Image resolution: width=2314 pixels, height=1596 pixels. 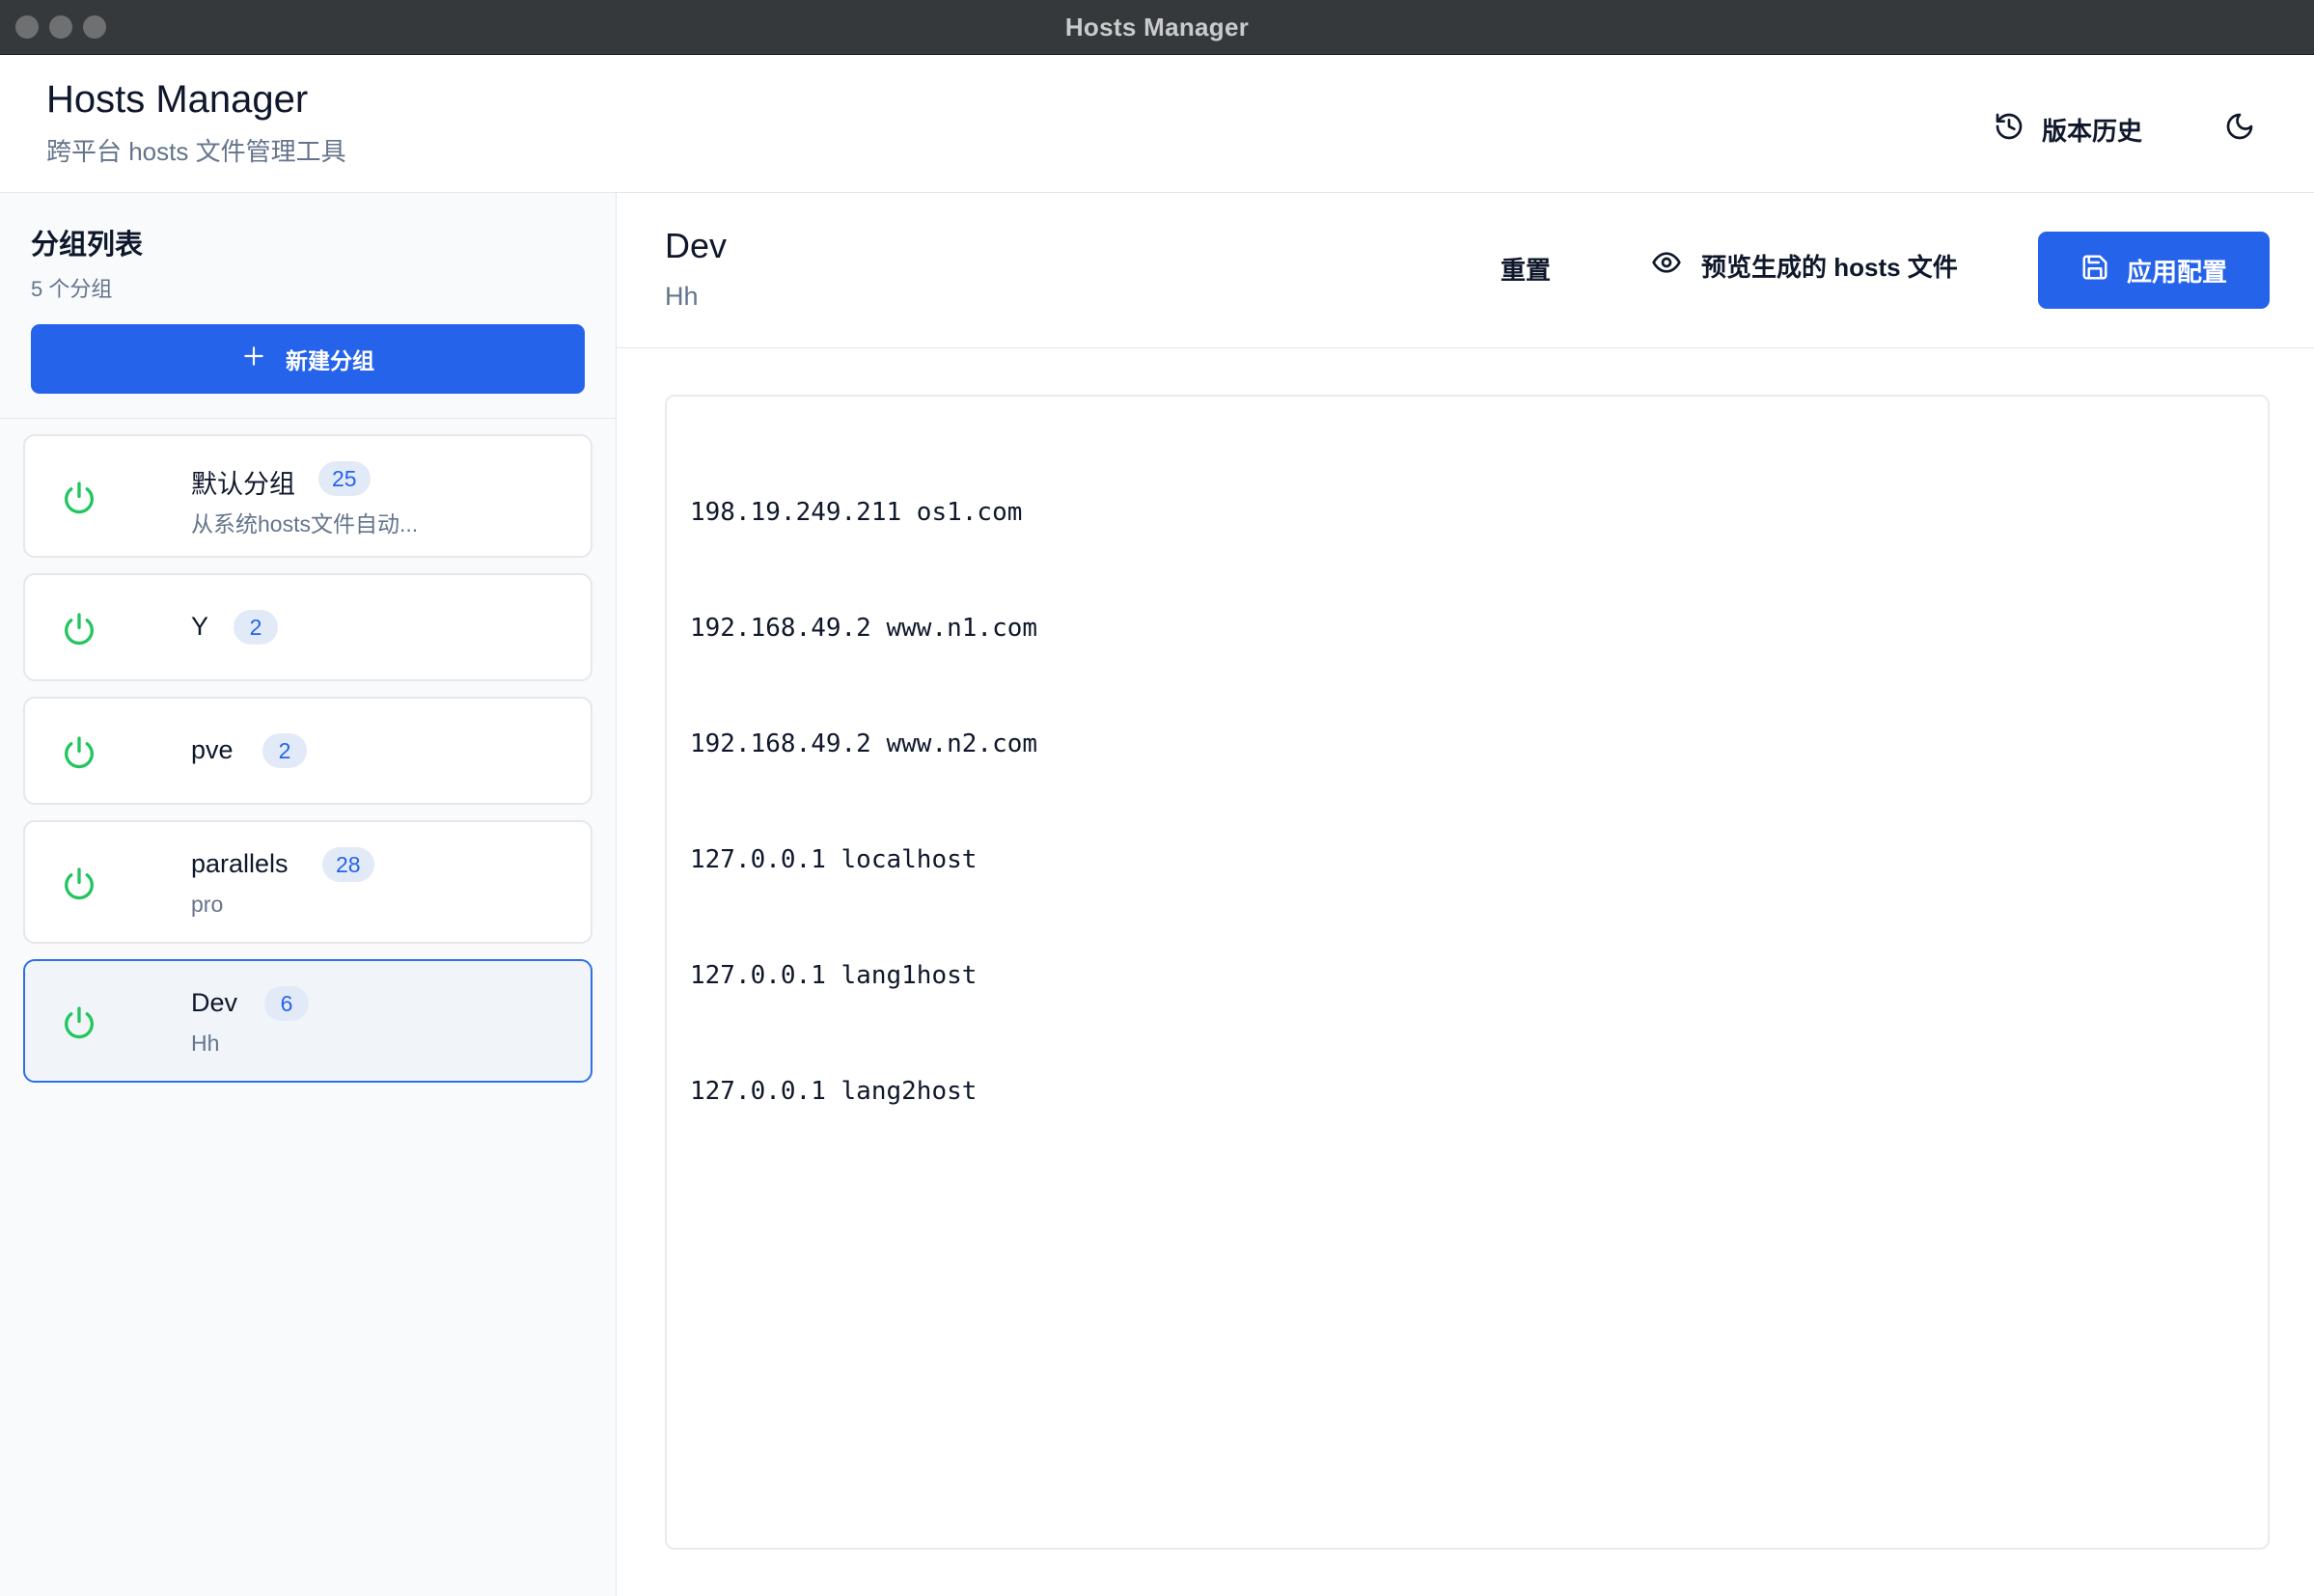 What do you see at coordinates (307, 882) in the screenshot?
I see `group-item-parallels: parallels 28 pro` at bounding box center [307, 882].